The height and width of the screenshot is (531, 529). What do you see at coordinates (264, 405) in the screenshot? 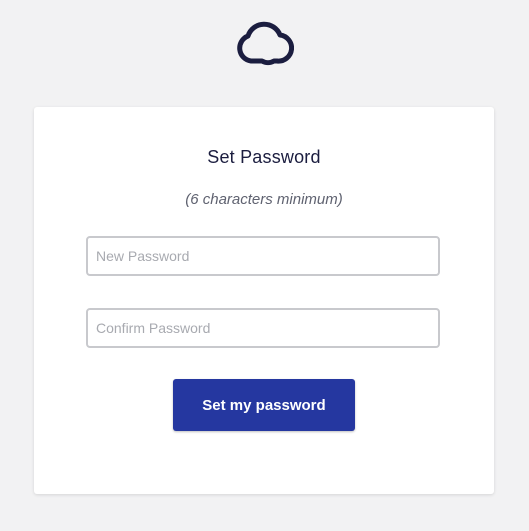
I see `set-password-button: Set my password` at bounding box center [264, 405].